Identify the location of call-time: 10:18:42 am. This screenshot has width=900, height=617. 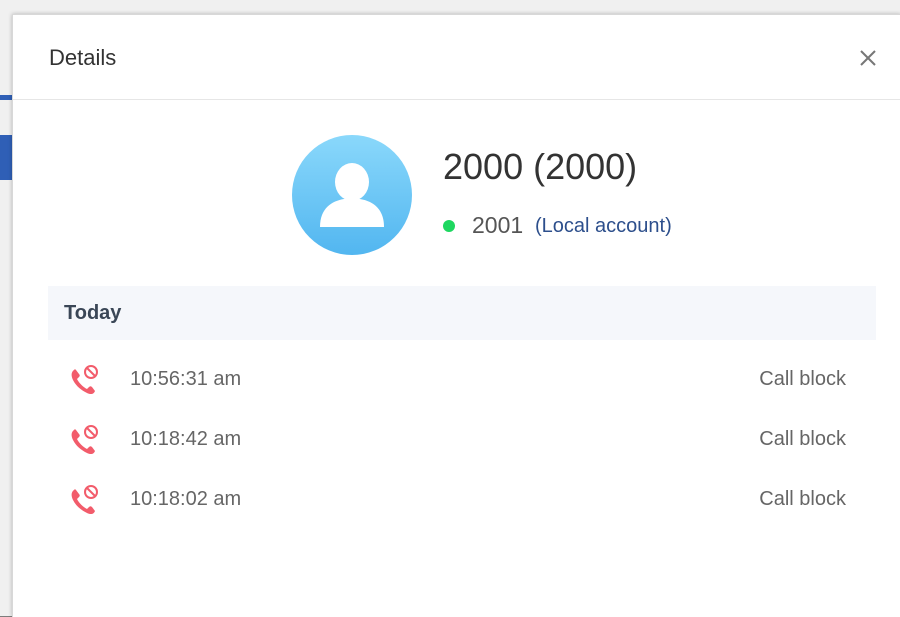
(186, 439).